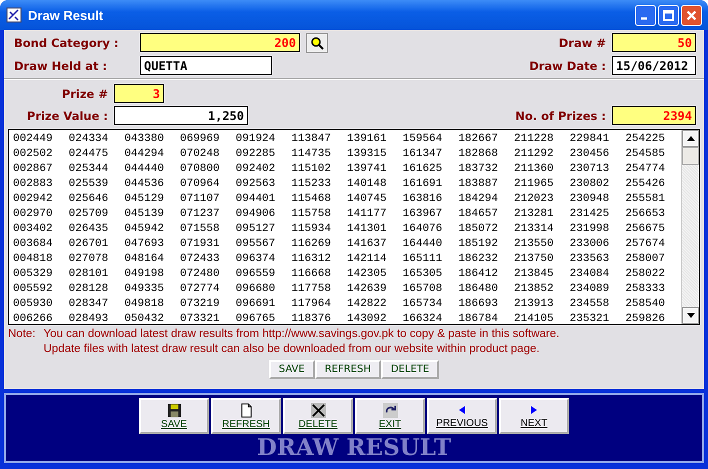 The width and height of the screenshot is (708, 469). What do you see at coordinates (645, 139) in the screenshot?
I see `prize-number: 254225` at bounding box center [645, 139].